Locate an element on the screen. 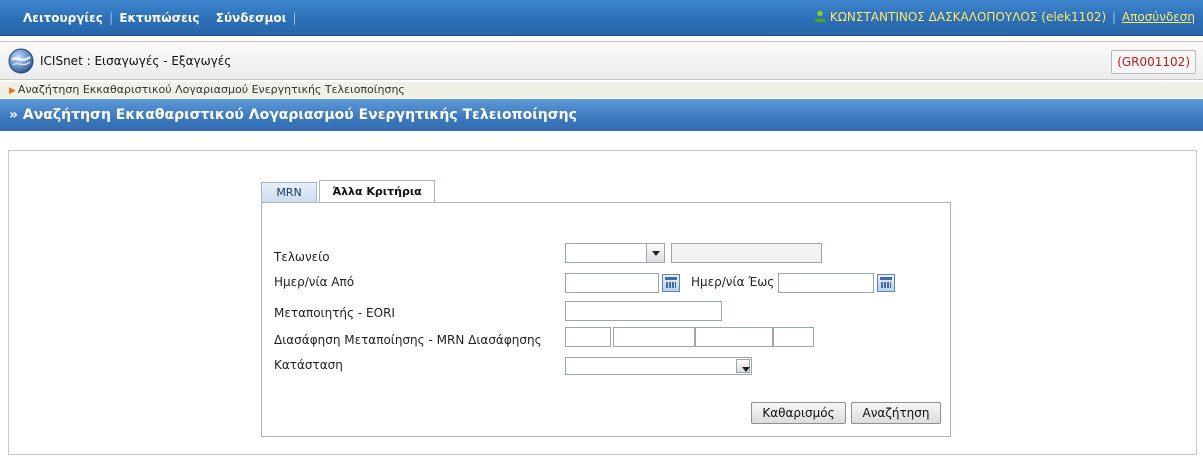 The image size is (1203, 459). date-from-input is located at coordinates (612, 283).